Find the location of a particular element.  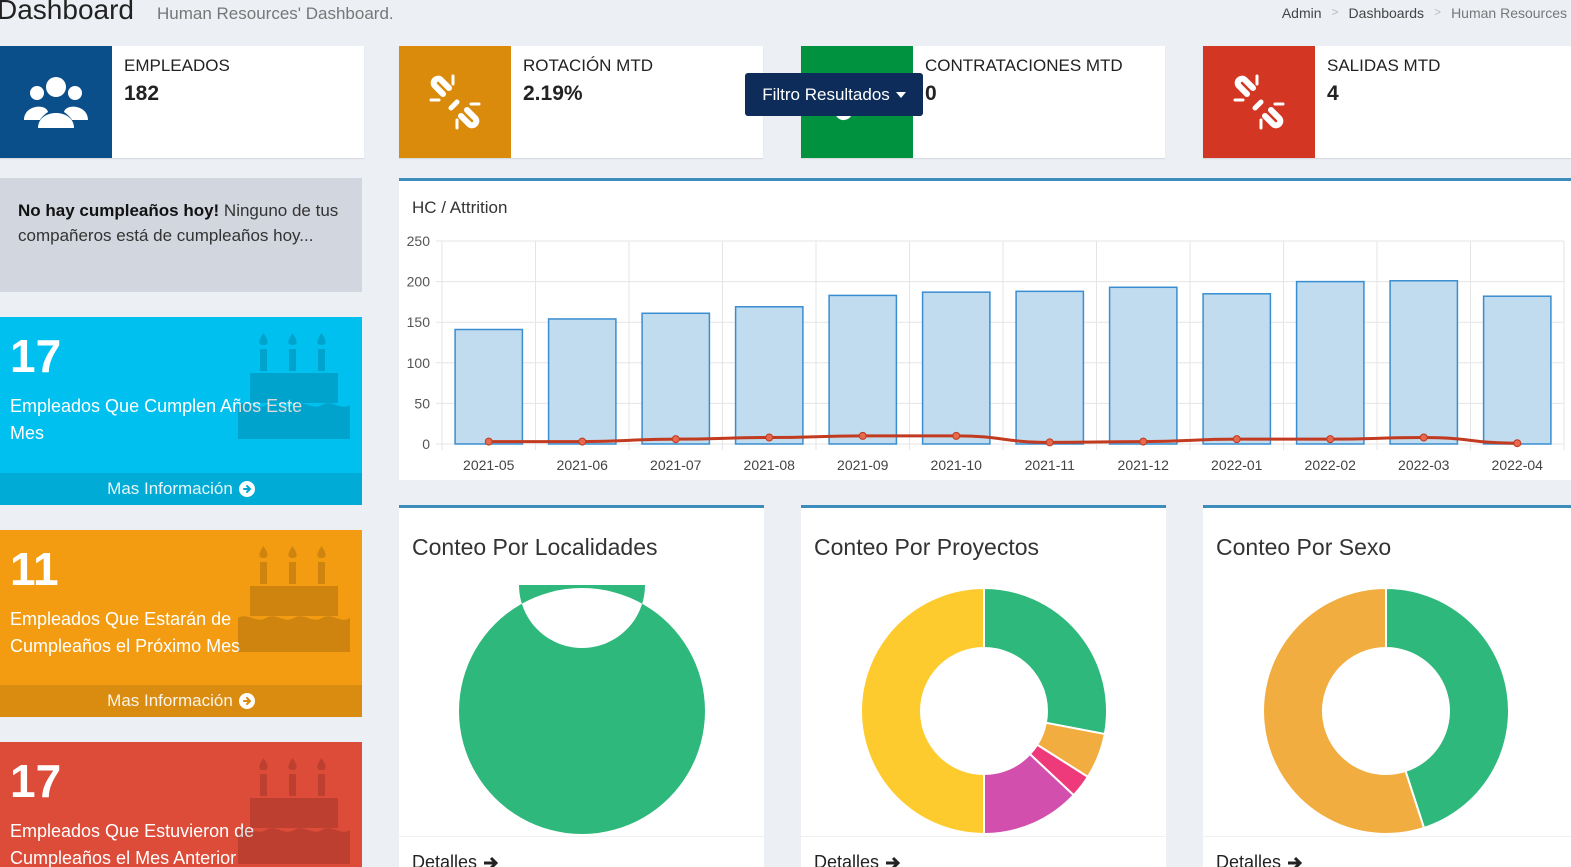

small-box-number: 17 is located at coordinates (36, 781).